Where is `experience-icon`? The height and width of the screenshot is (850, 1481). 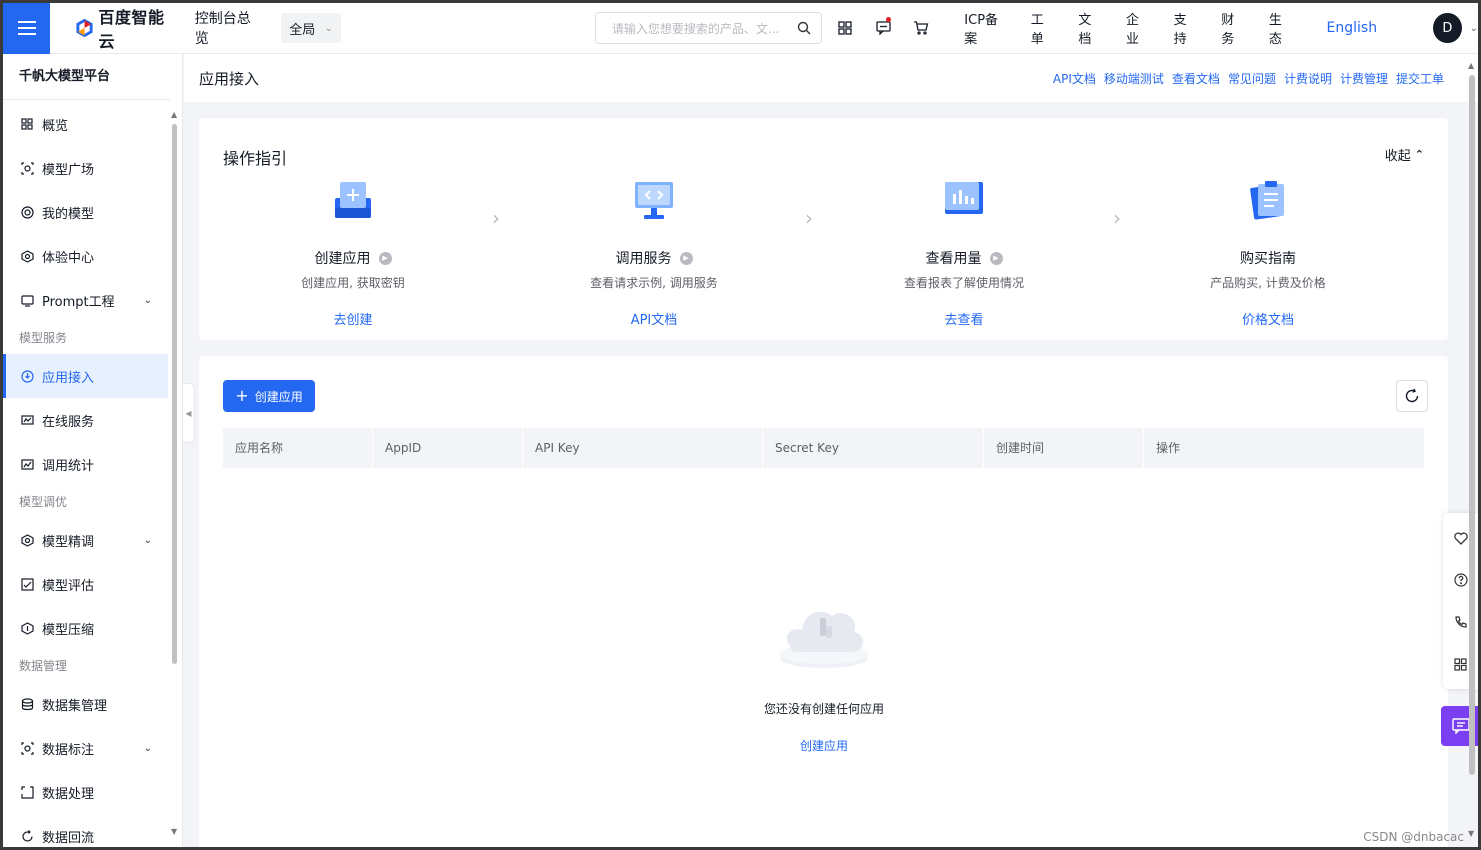
experience-icon is located at coordinates (27, 256).